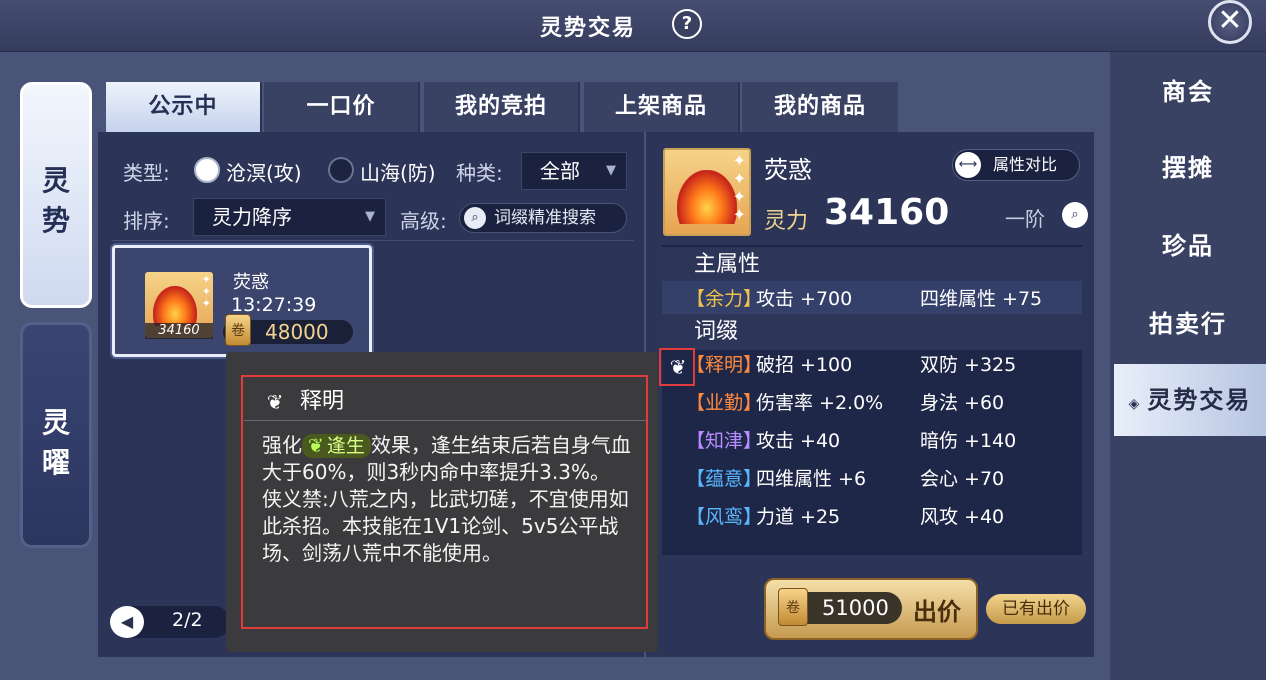 This screenshot has width=1266, height=680. What do you see at coordinates (968, 165) in the screenshot?
I see `swap-arrows-icon: ⟷` at bounding box center [968, 165].